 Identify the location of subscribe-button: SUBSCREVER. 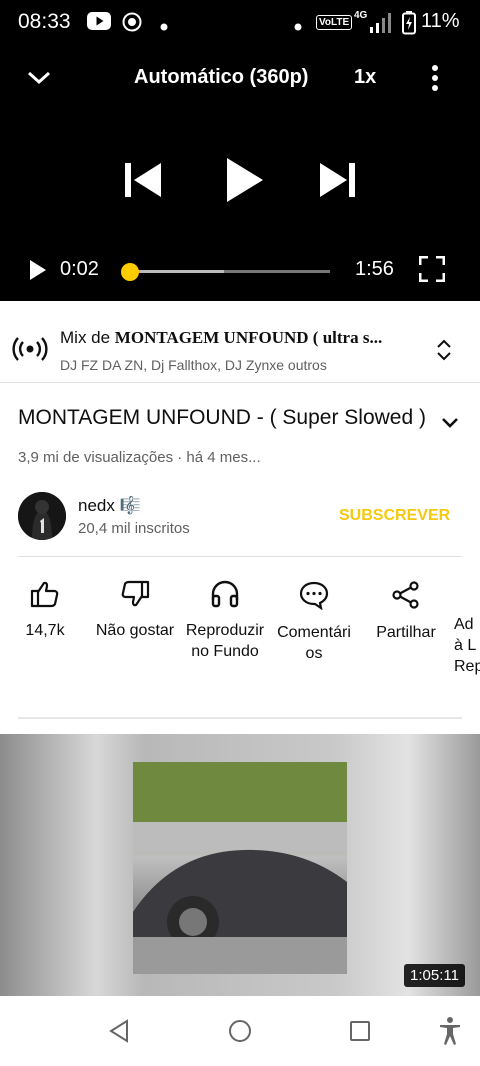
(394, 516).